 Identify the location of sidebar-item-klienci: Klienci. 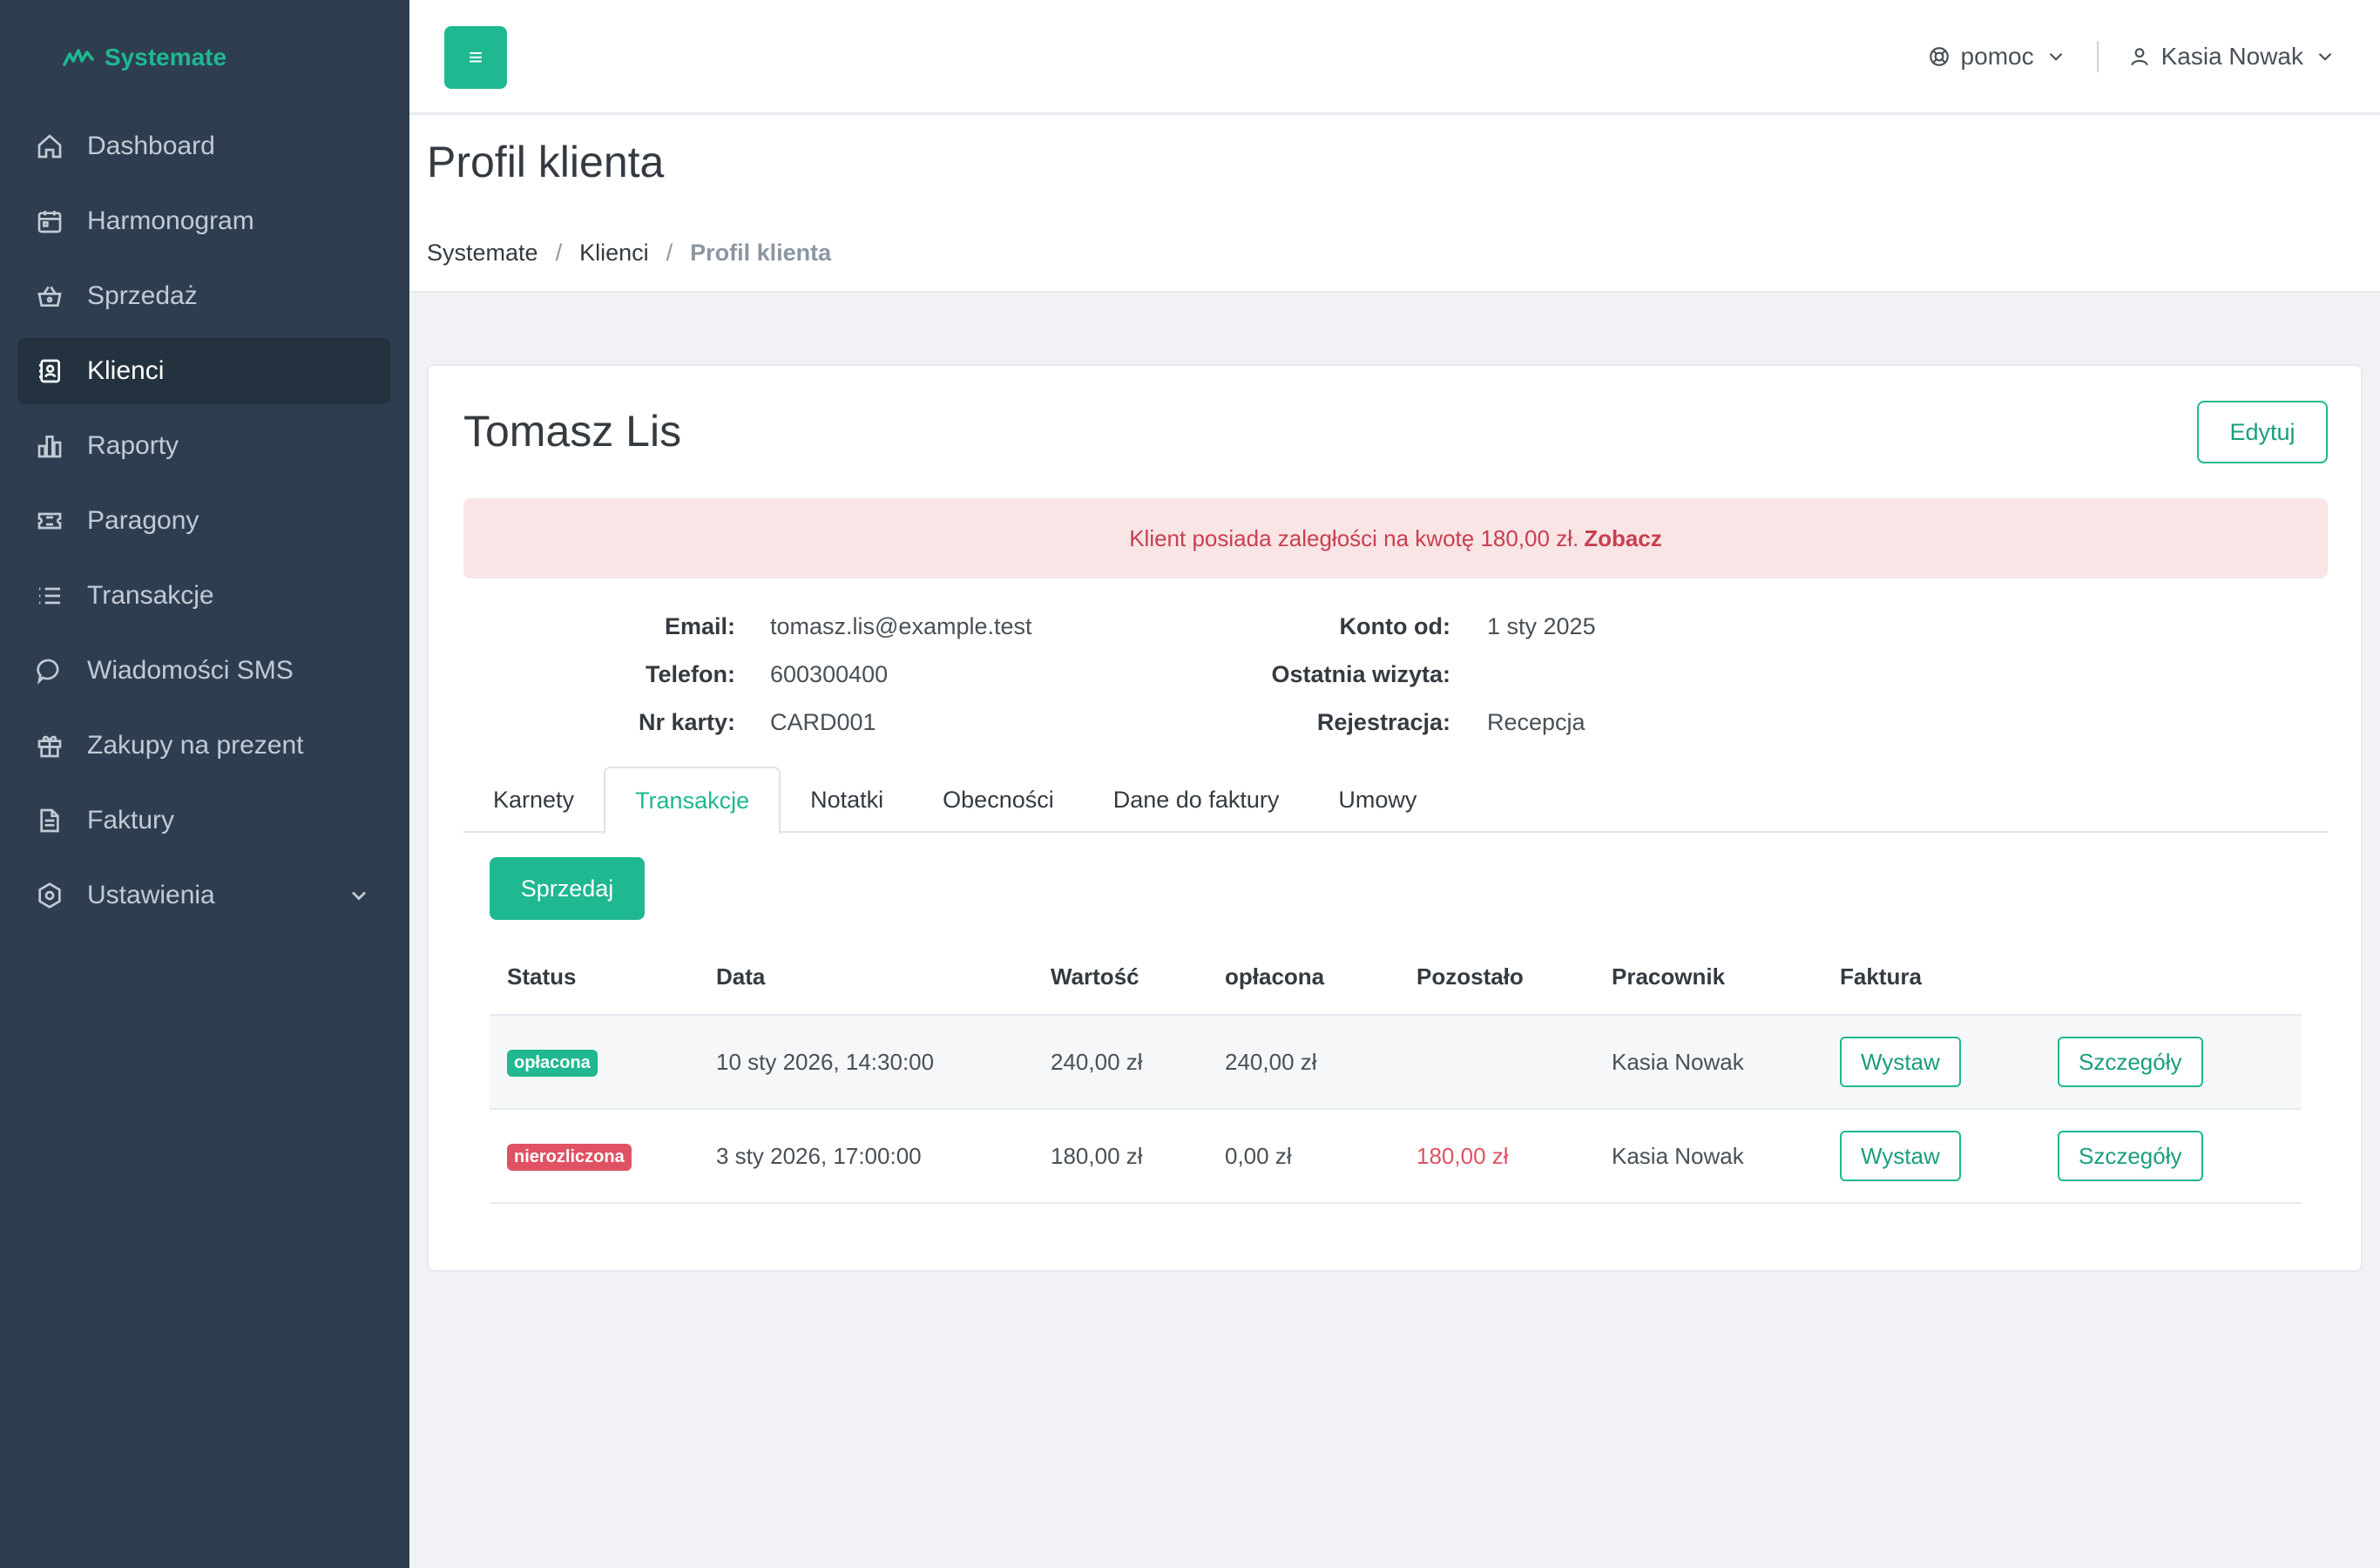
(203, 371).